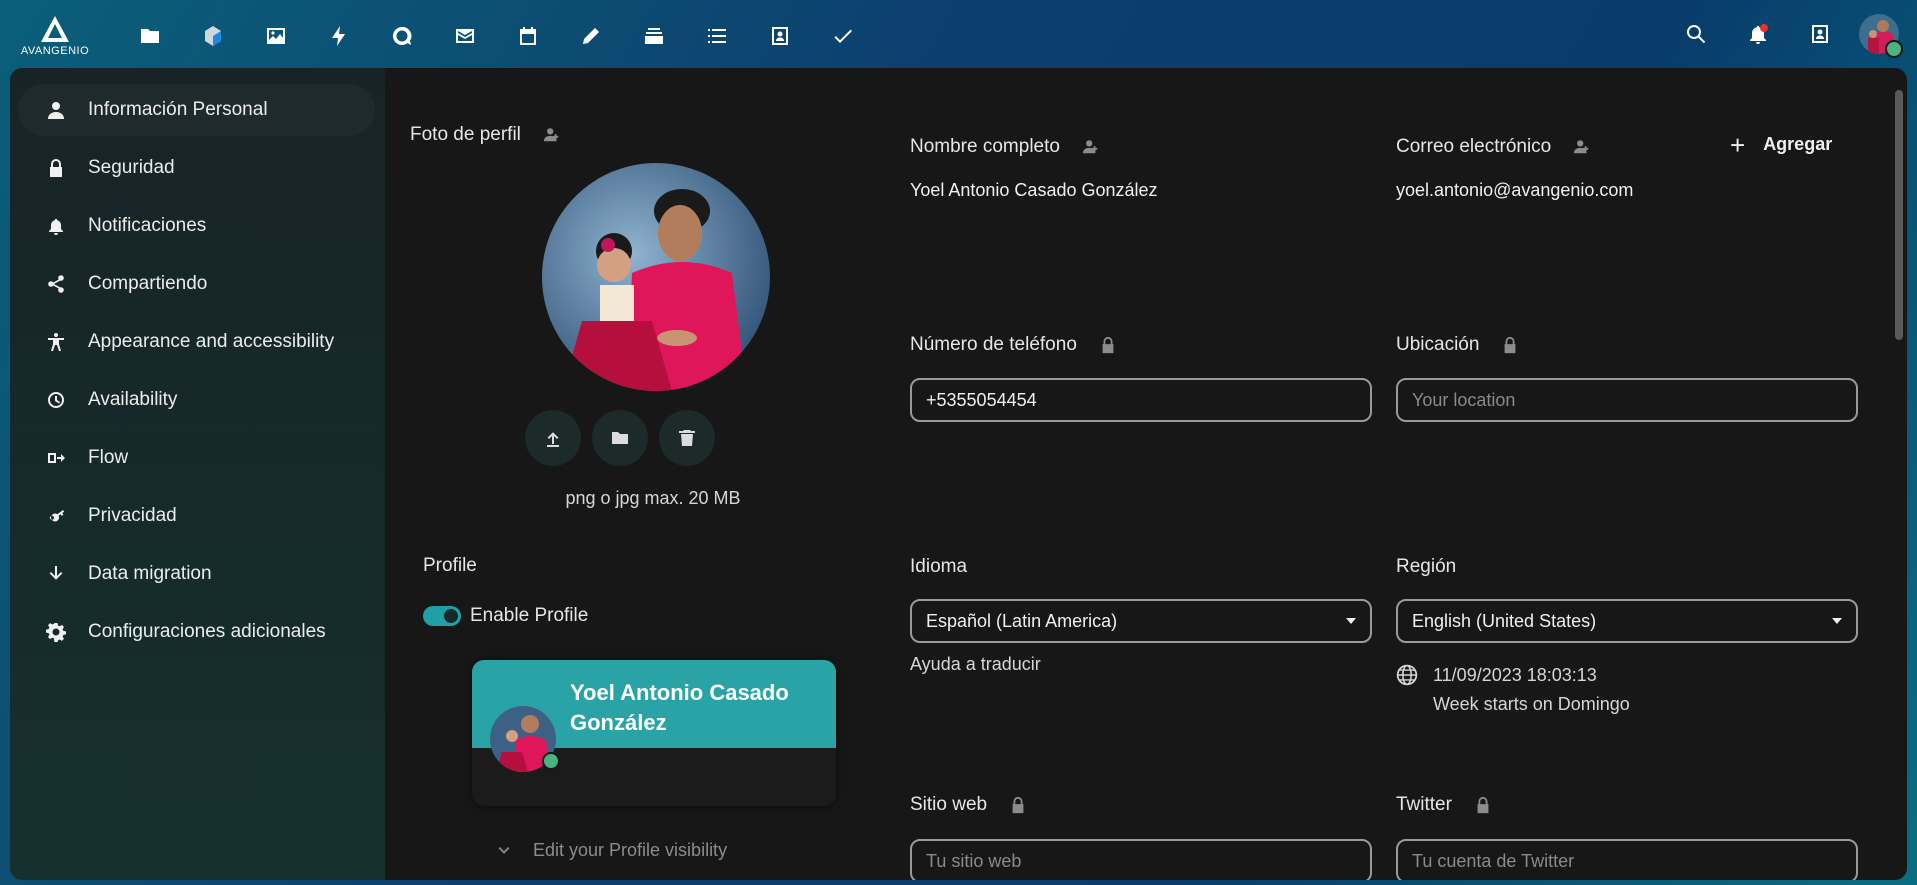 This screenshot has height=885, width=1917. I want to click on flow-icon, so click(56, 458).